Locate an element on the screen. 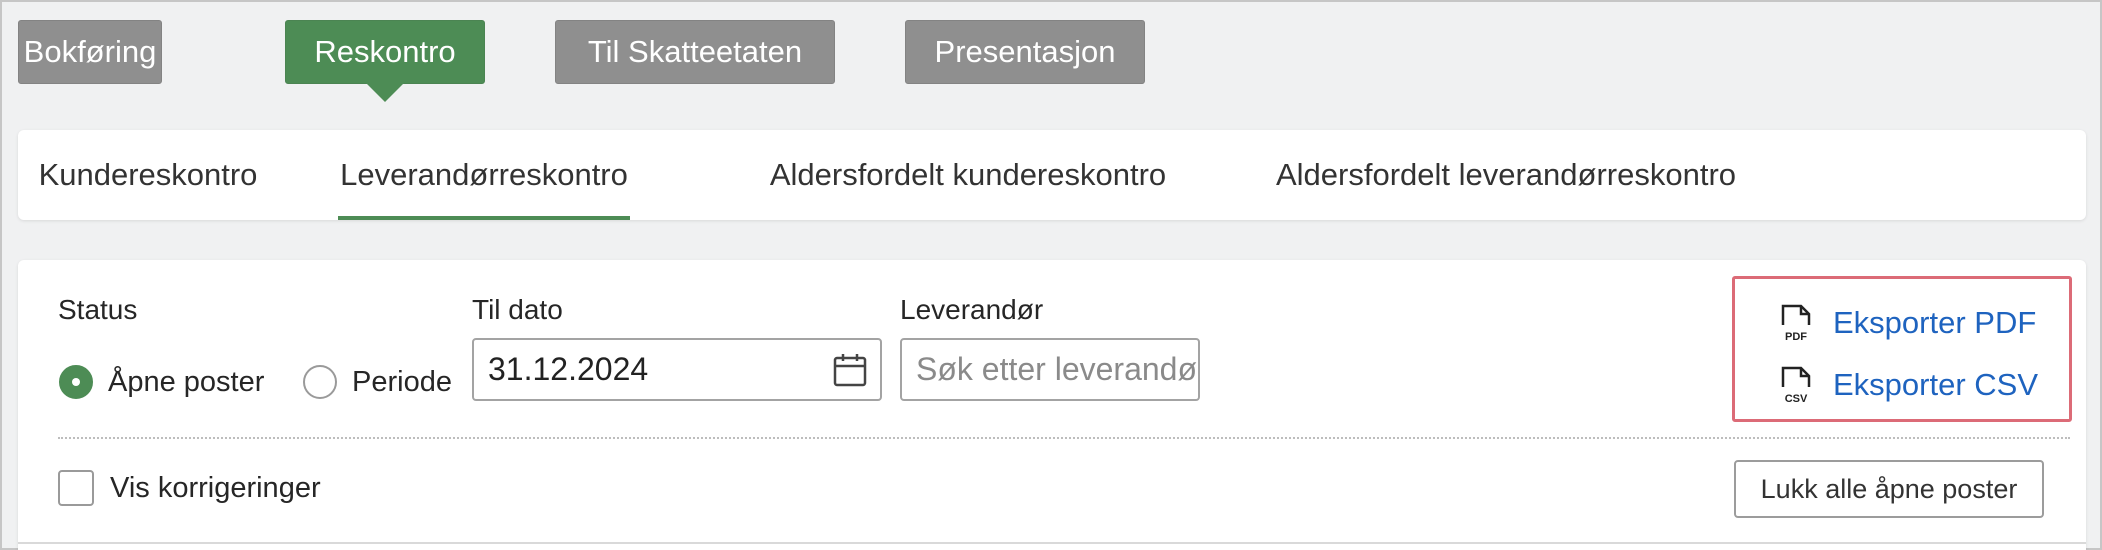 The width and height of the screenshot is (2102, 550). date-value: 31.12.2024 is located at coordinates (568, 369).